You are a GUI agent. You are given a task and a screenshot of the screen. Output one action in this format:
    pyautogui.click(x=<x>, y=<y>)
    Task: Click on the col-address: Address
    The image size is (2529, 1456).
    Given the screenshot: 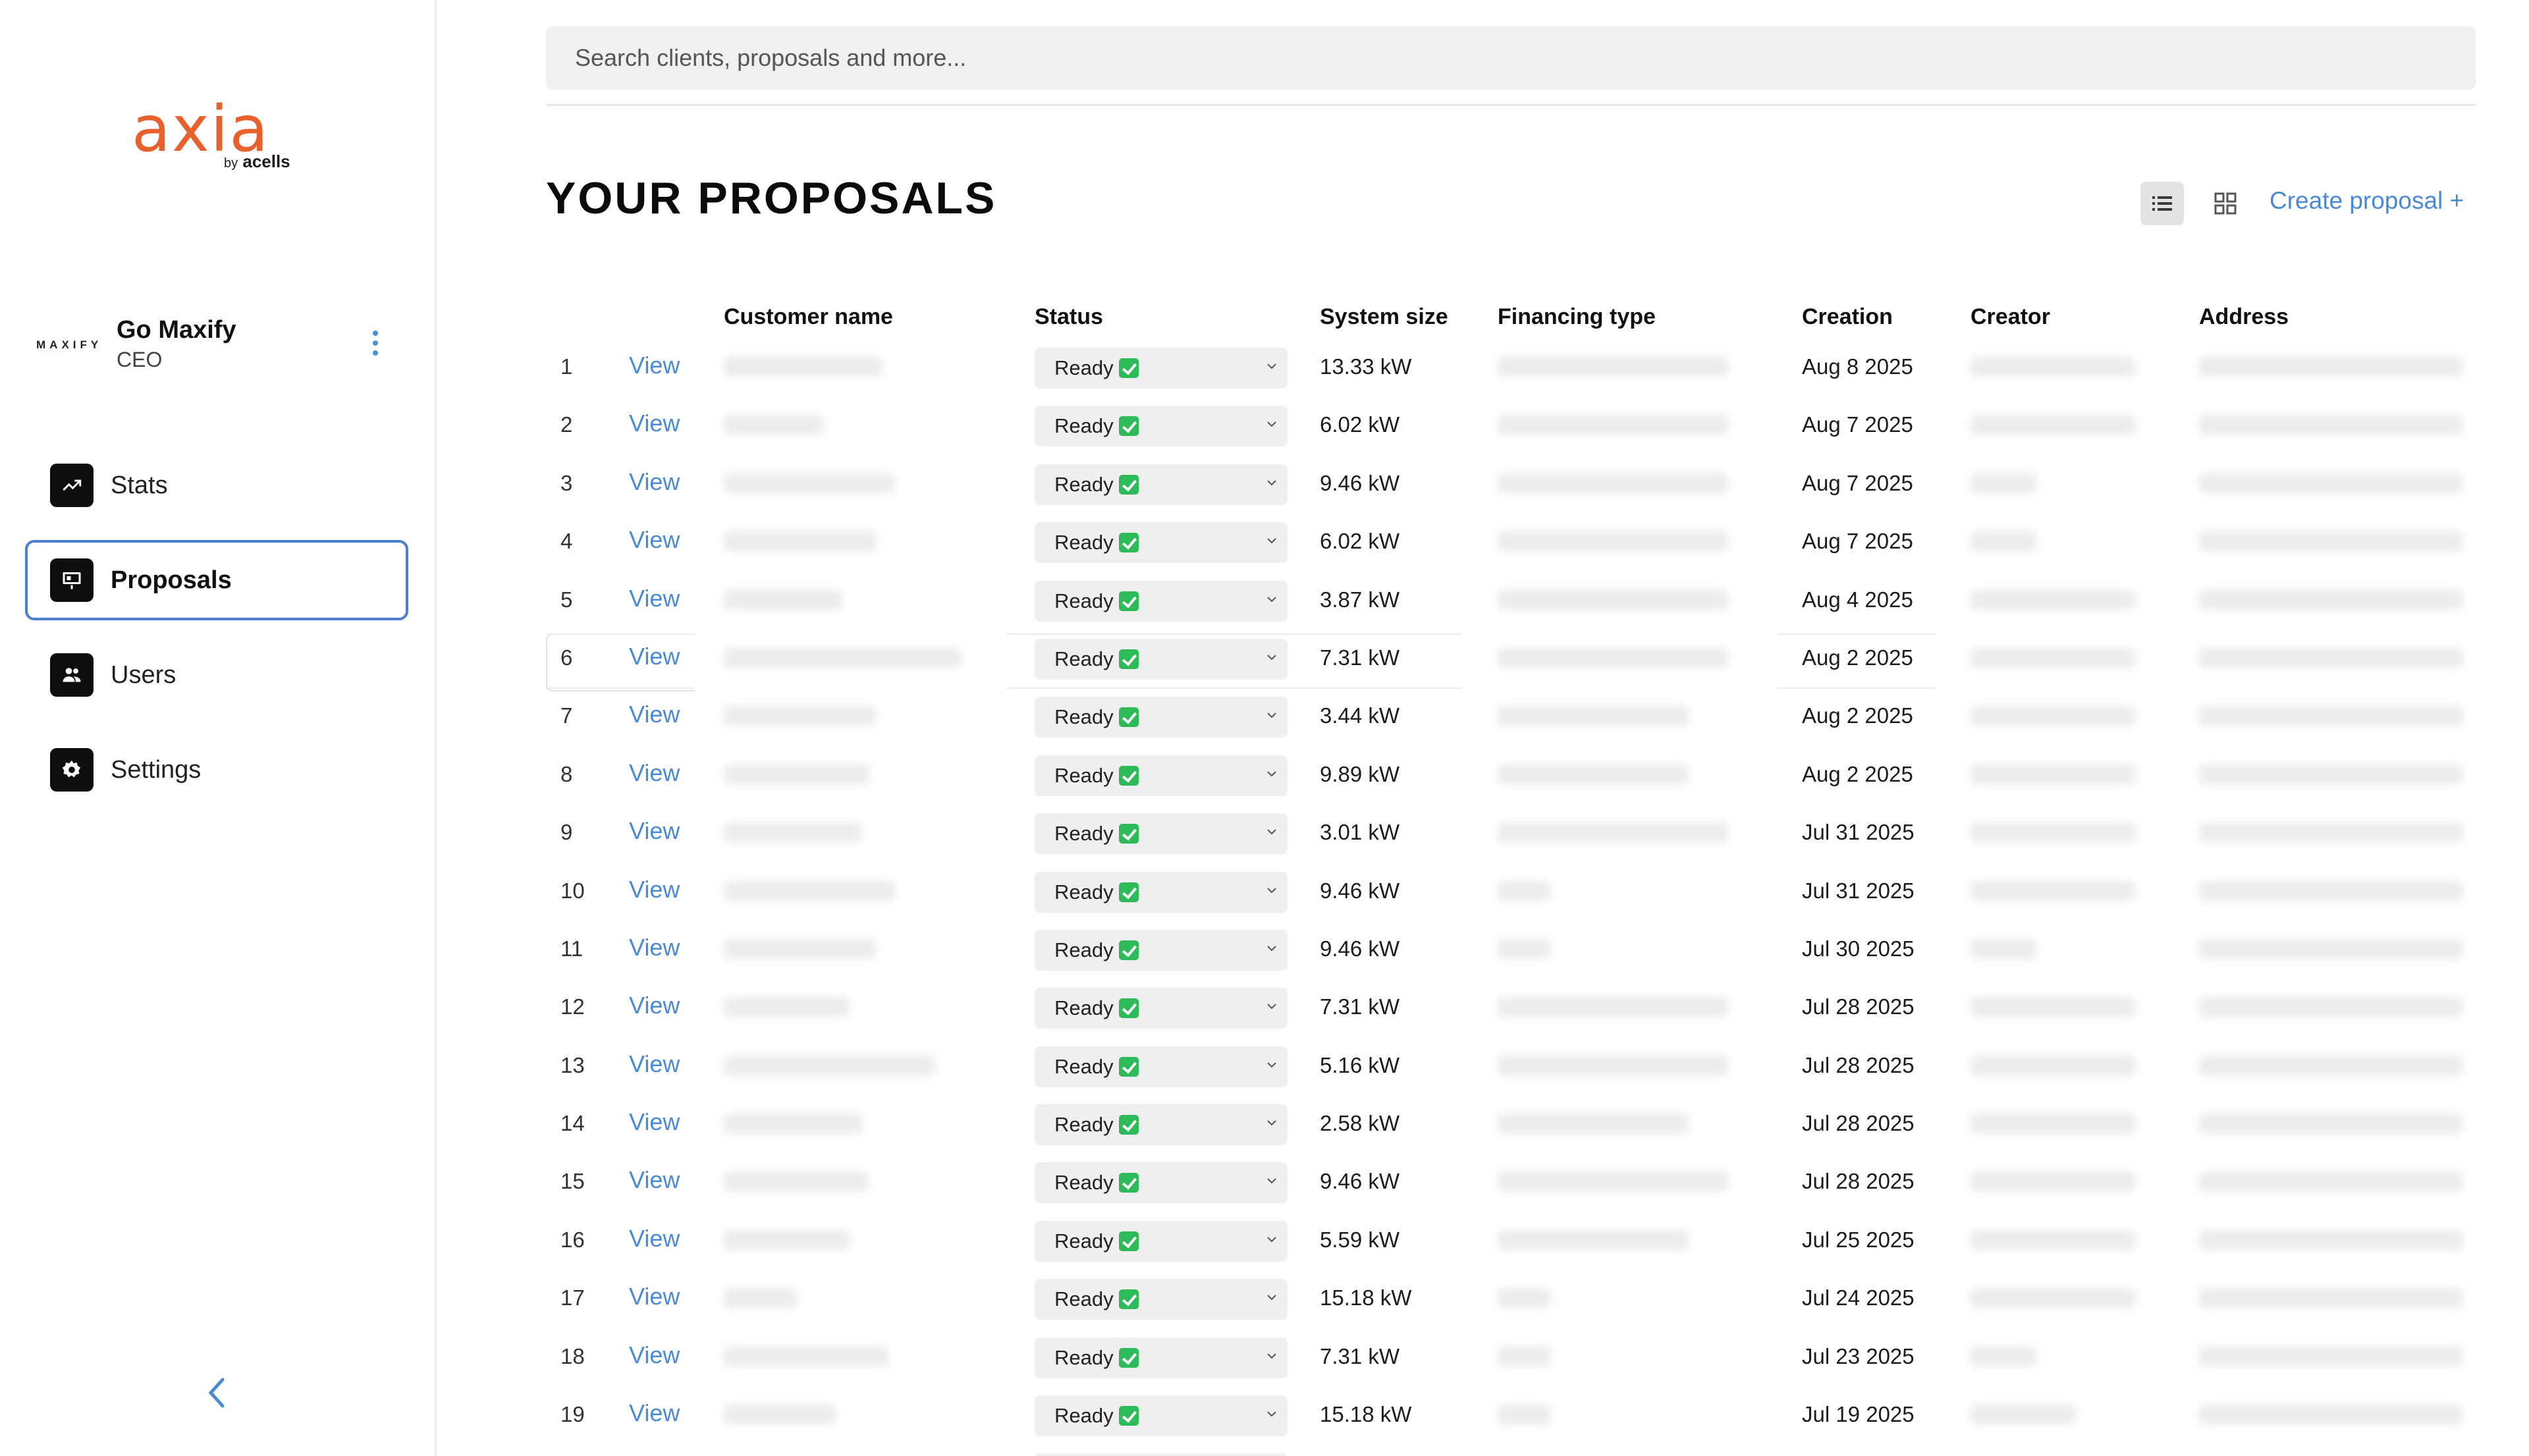 What is the action you would take?
    pyautogui.click(x=2244, y=317)
    